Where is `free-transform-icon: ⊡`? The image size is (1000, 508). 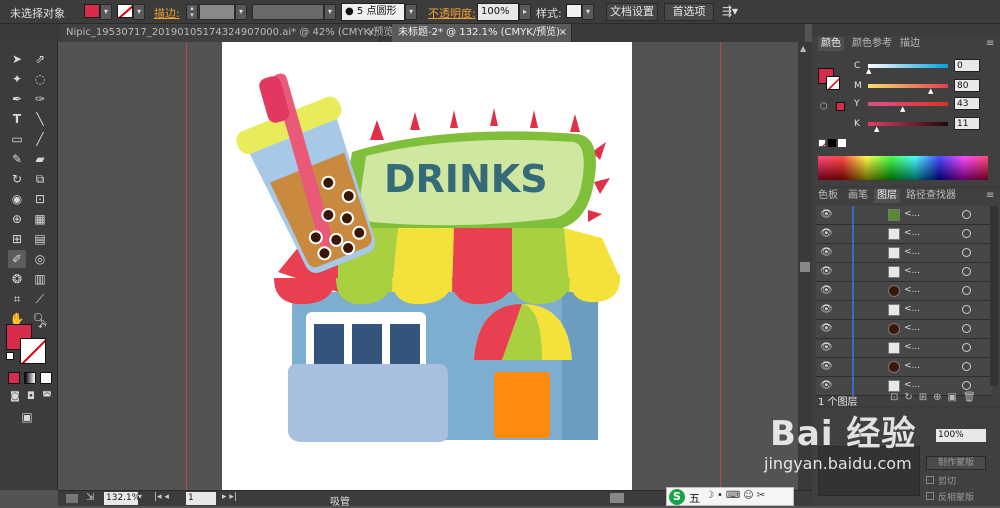 free-transform-icon: ⊡ is located at coordinates (40, 199).